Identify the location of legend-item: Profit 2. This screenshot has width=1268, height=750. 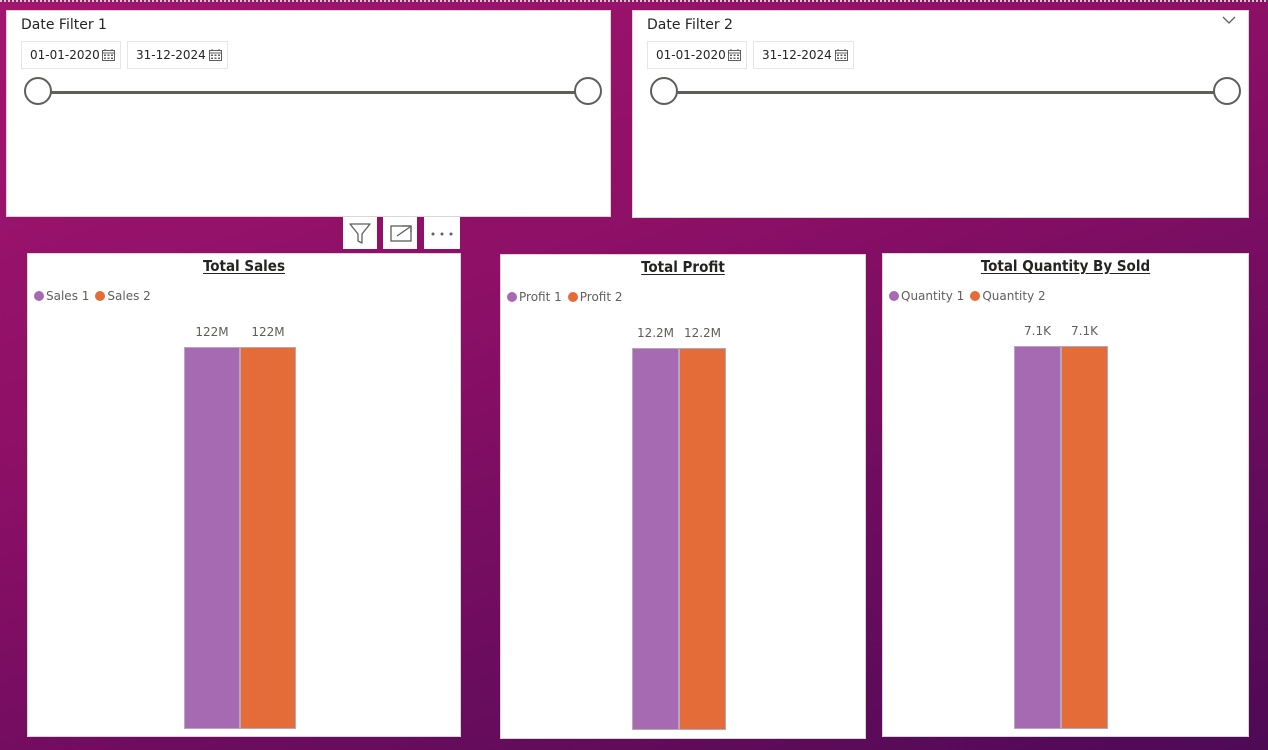
(595, 297).